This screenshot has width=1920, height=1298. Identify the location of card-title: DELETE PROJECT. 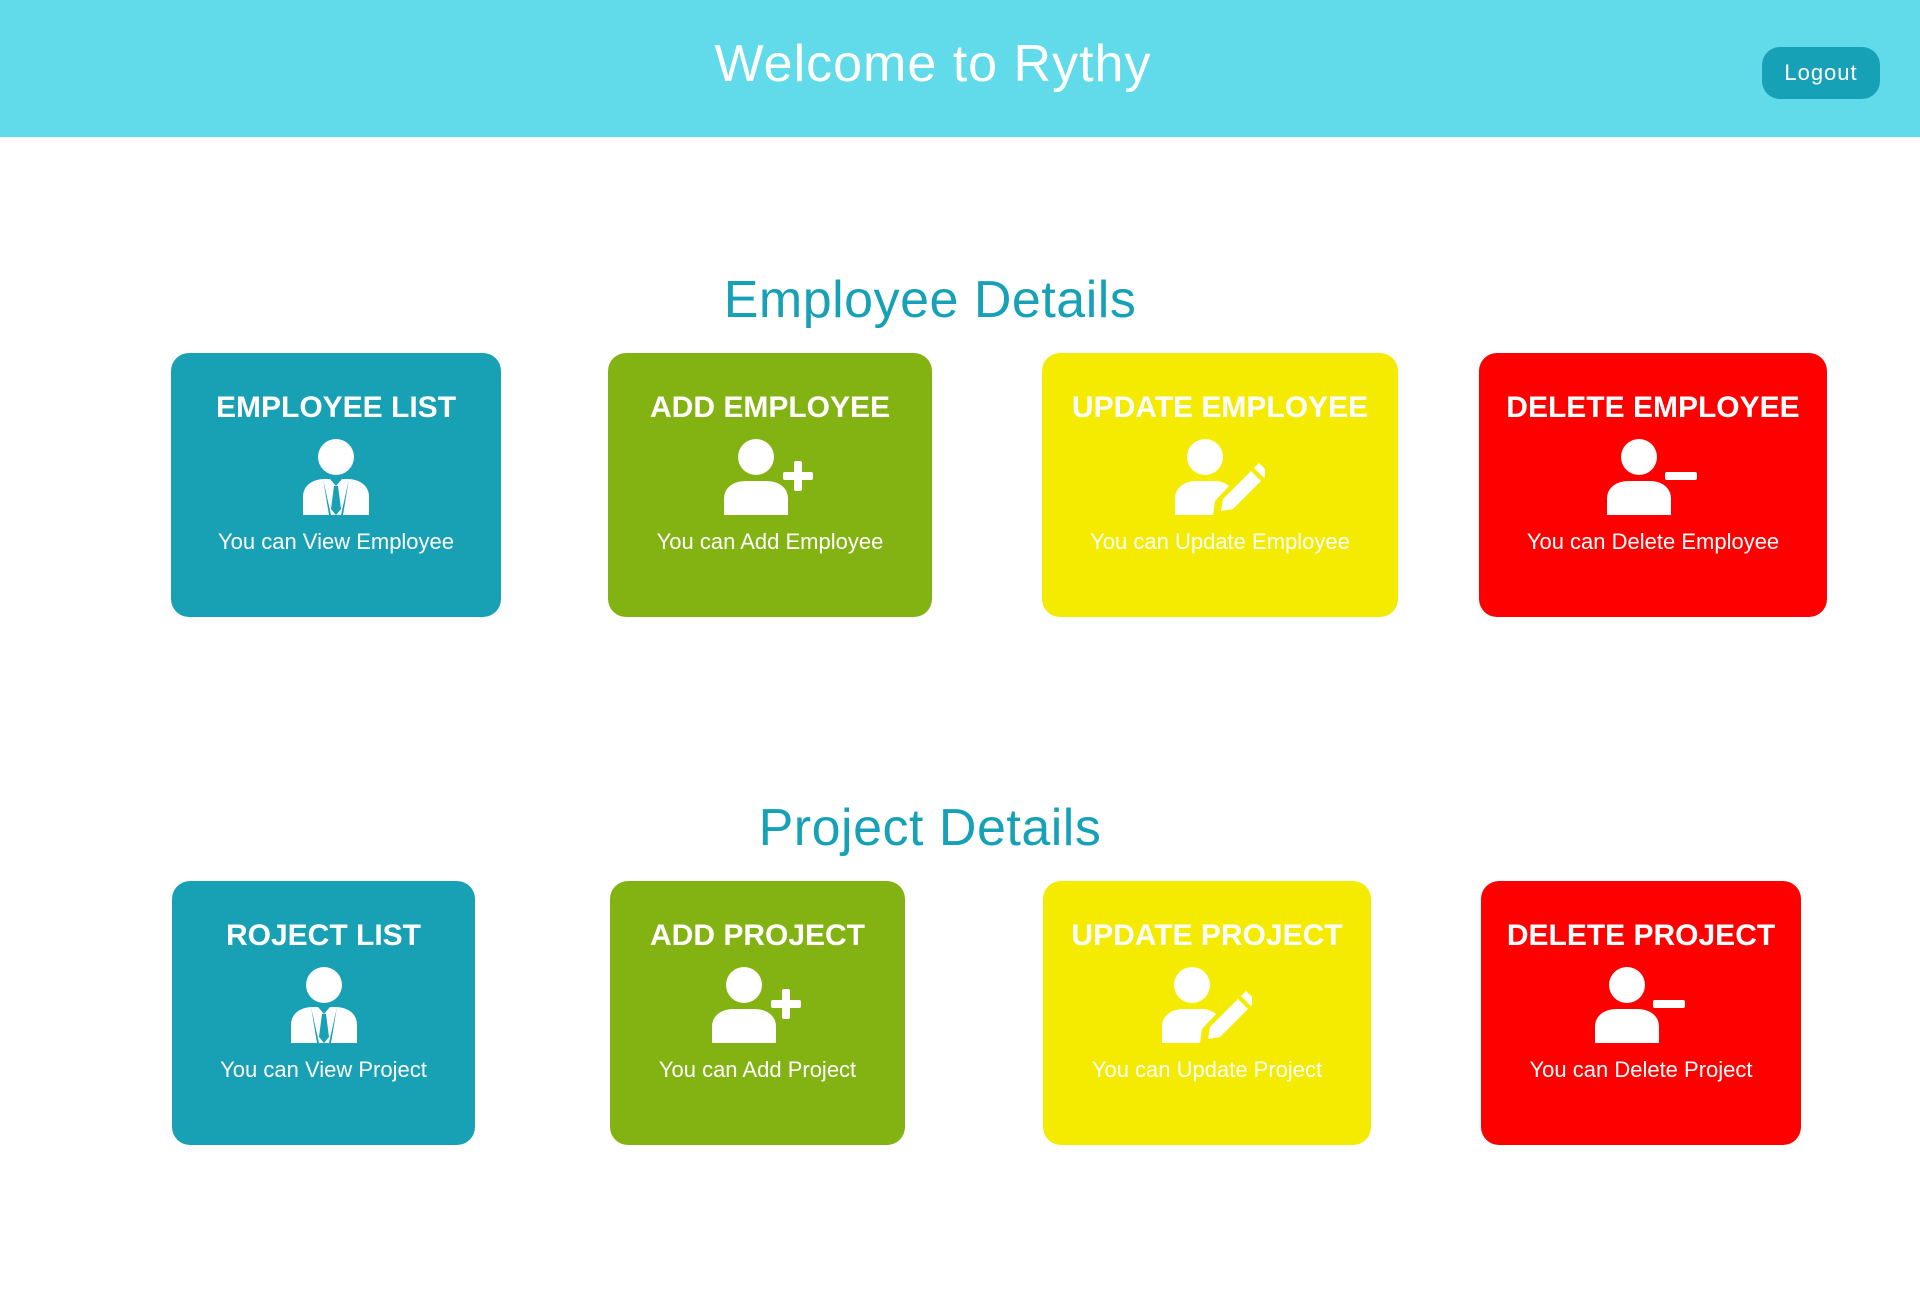
(1641, 935).